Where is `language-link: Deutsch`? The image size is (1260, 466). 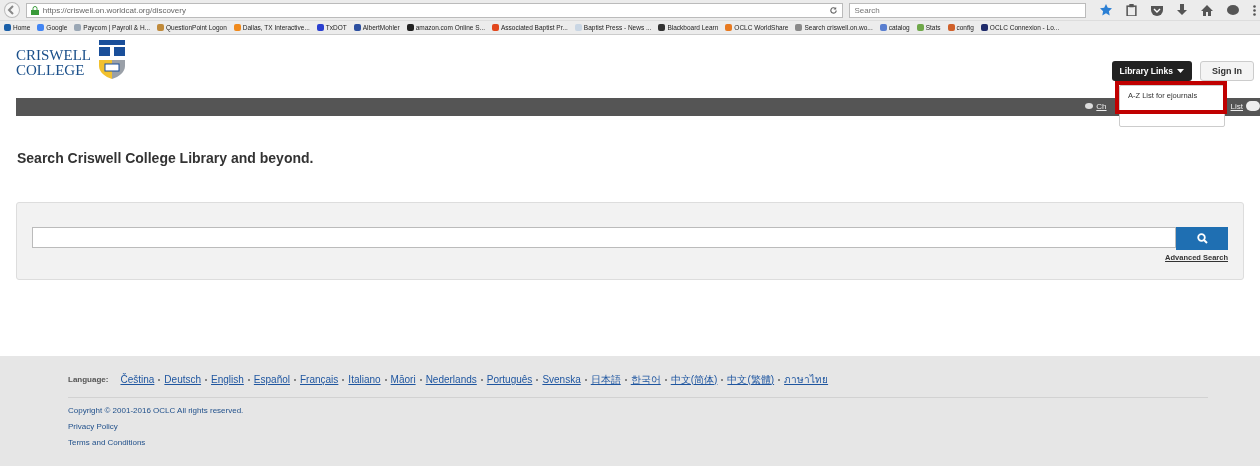
language-link: Deutsch is located at coordinates (183, 379).